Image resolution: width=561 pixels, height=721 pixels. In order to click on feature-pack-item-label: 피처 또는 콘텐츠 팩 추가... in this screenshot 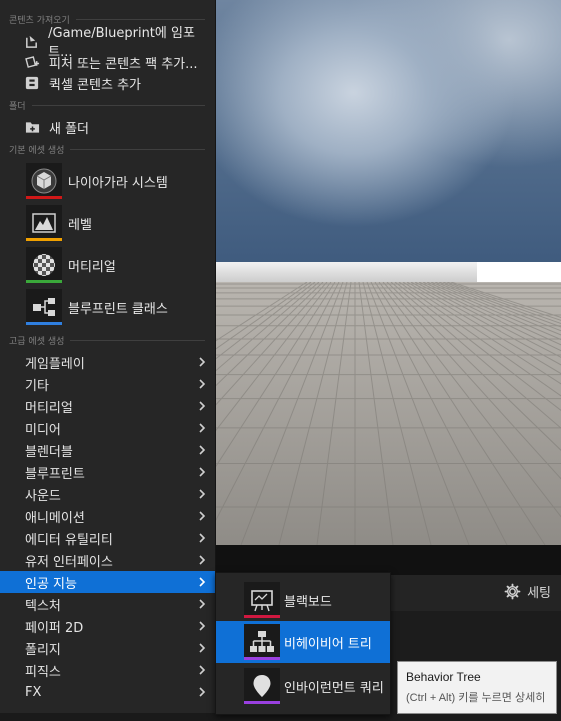, I will do `click(123, 64)`.